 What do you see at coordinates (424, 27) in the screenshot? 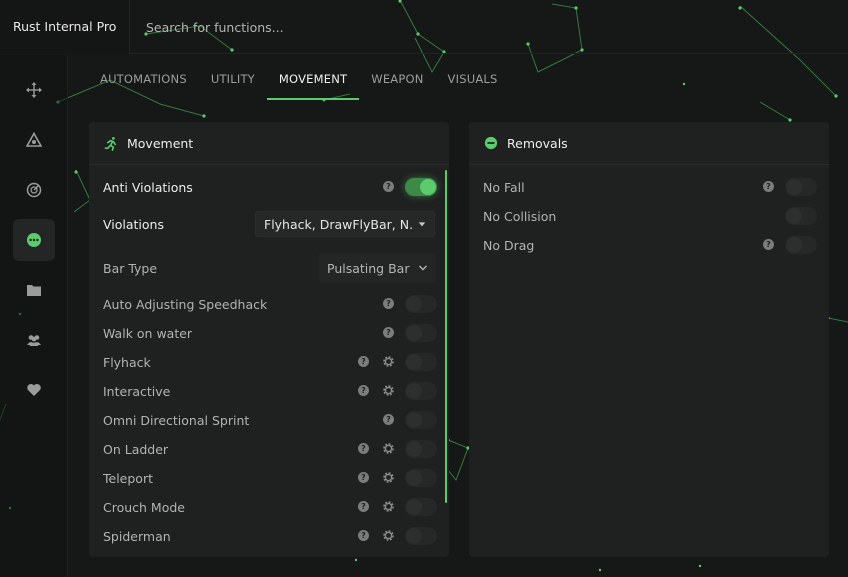
I see `top-bar: Rust Internal Pro` at bounding box center [424, 27].